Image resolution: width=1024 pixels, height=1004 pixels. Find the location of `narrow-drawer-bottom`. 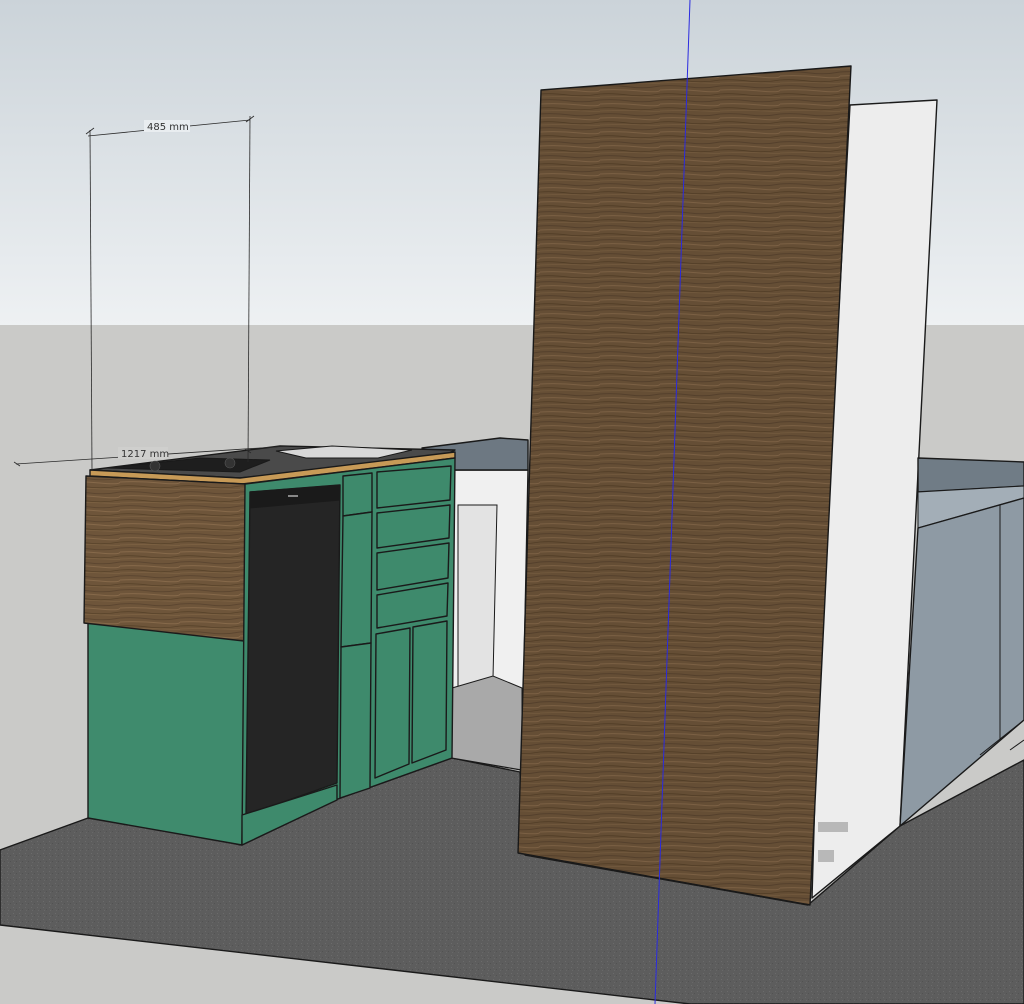

narrow-drawer-bottom is located at coordinates (355, 720).